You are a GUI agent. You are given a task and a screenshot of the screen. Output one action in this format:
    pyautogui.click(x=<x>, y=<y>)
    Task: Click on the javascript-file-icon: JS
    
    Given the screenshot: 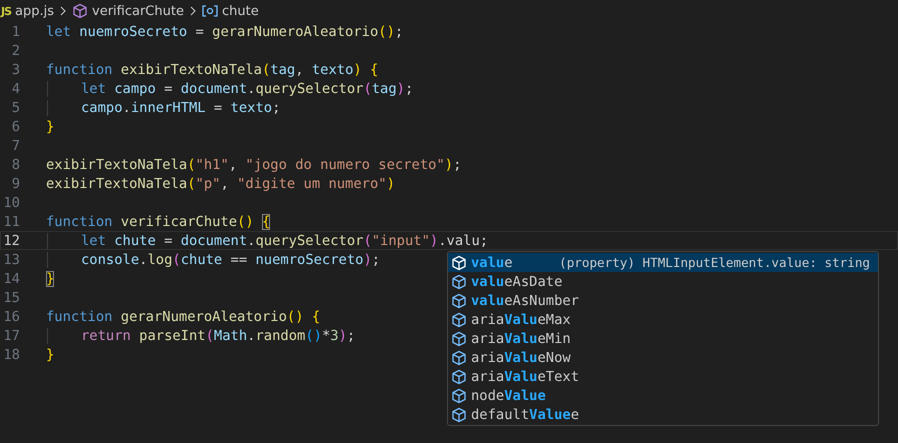 What is the action you would take?
    pyautogui.click(x=6, y=11)
    